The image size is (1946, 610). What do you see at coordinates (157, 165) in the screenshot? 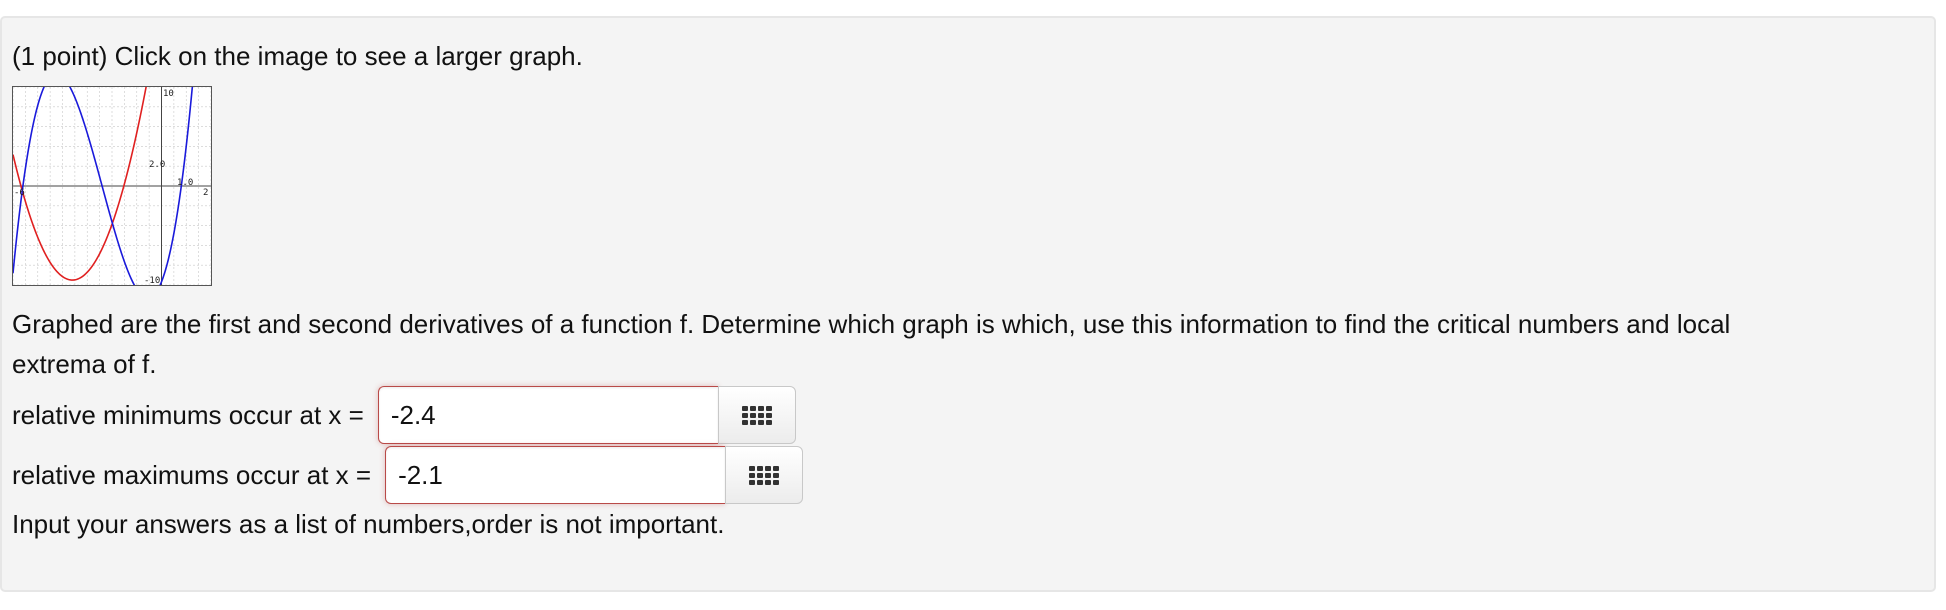
I see `tick-label-y-mid: 2.0` at bounding box center [157, 165].